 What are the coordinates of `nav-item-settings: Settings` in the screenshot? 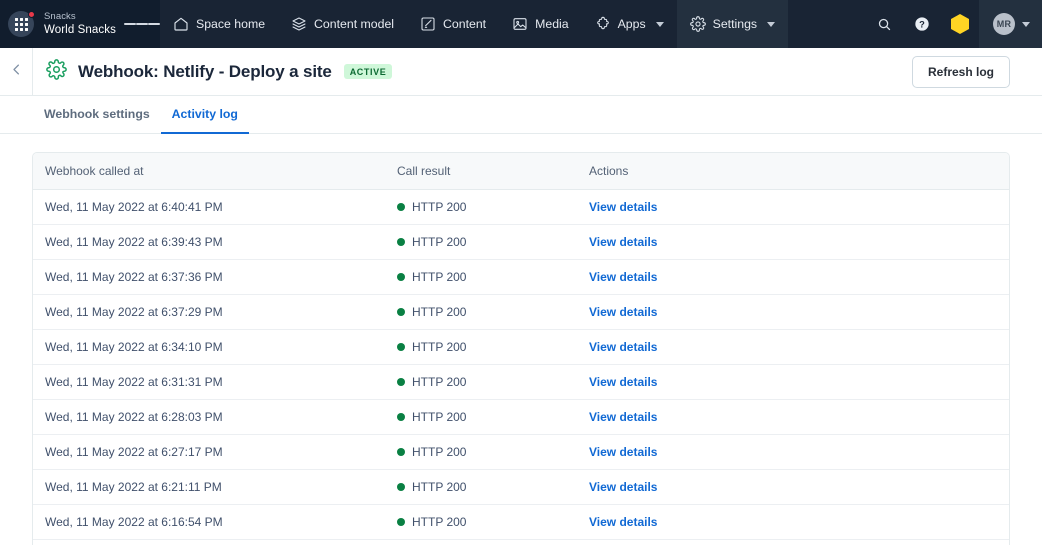 It's located at (732, 24).